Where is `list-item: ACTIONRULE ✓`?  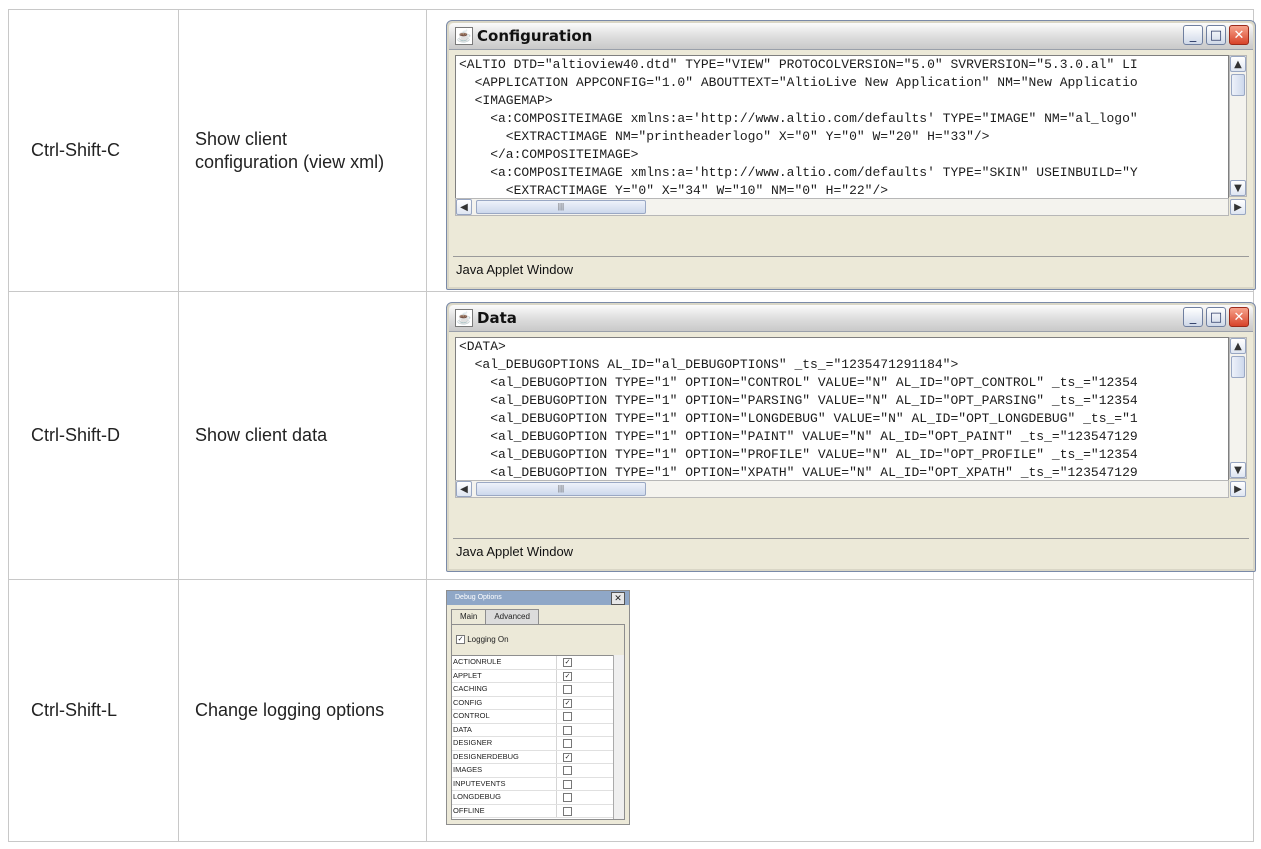
list-item: ACTIONRULE ✓ is located at coordinates (533, 663).